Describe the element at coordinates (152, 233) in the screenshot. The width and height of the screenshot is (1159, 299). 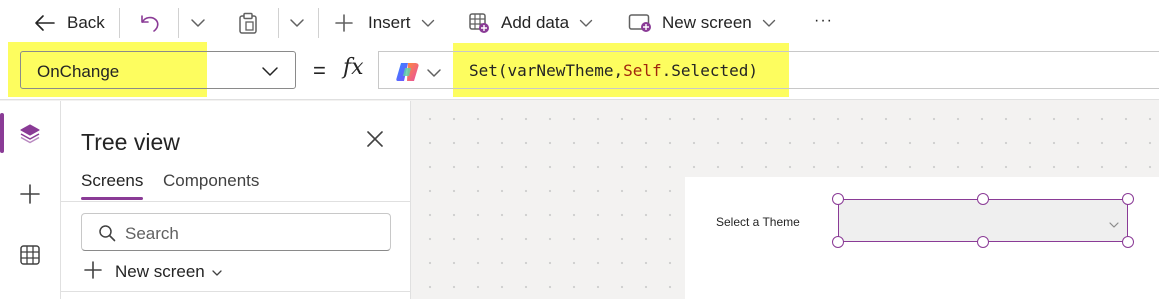
I see `search-placeholder: Search` at that location.